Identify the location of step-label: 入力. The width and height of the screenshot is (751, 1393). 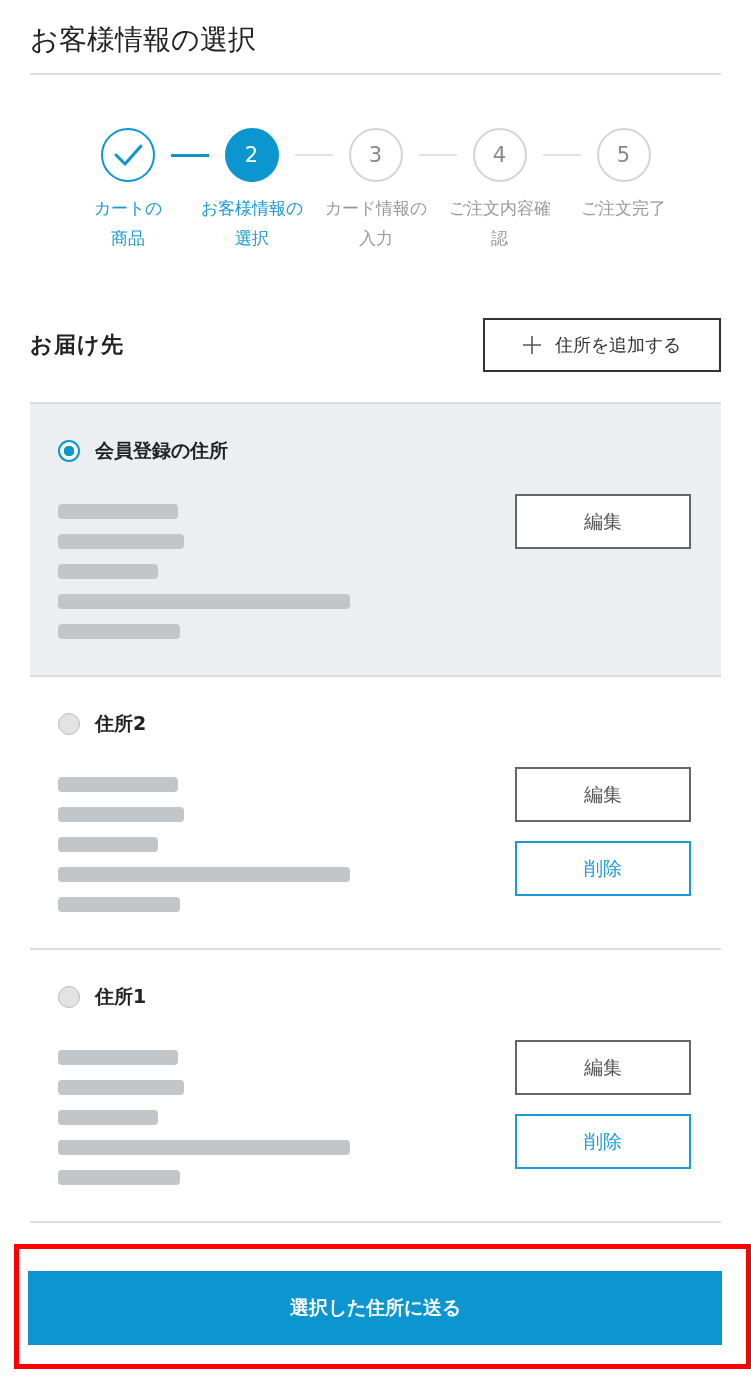
(375, 238).